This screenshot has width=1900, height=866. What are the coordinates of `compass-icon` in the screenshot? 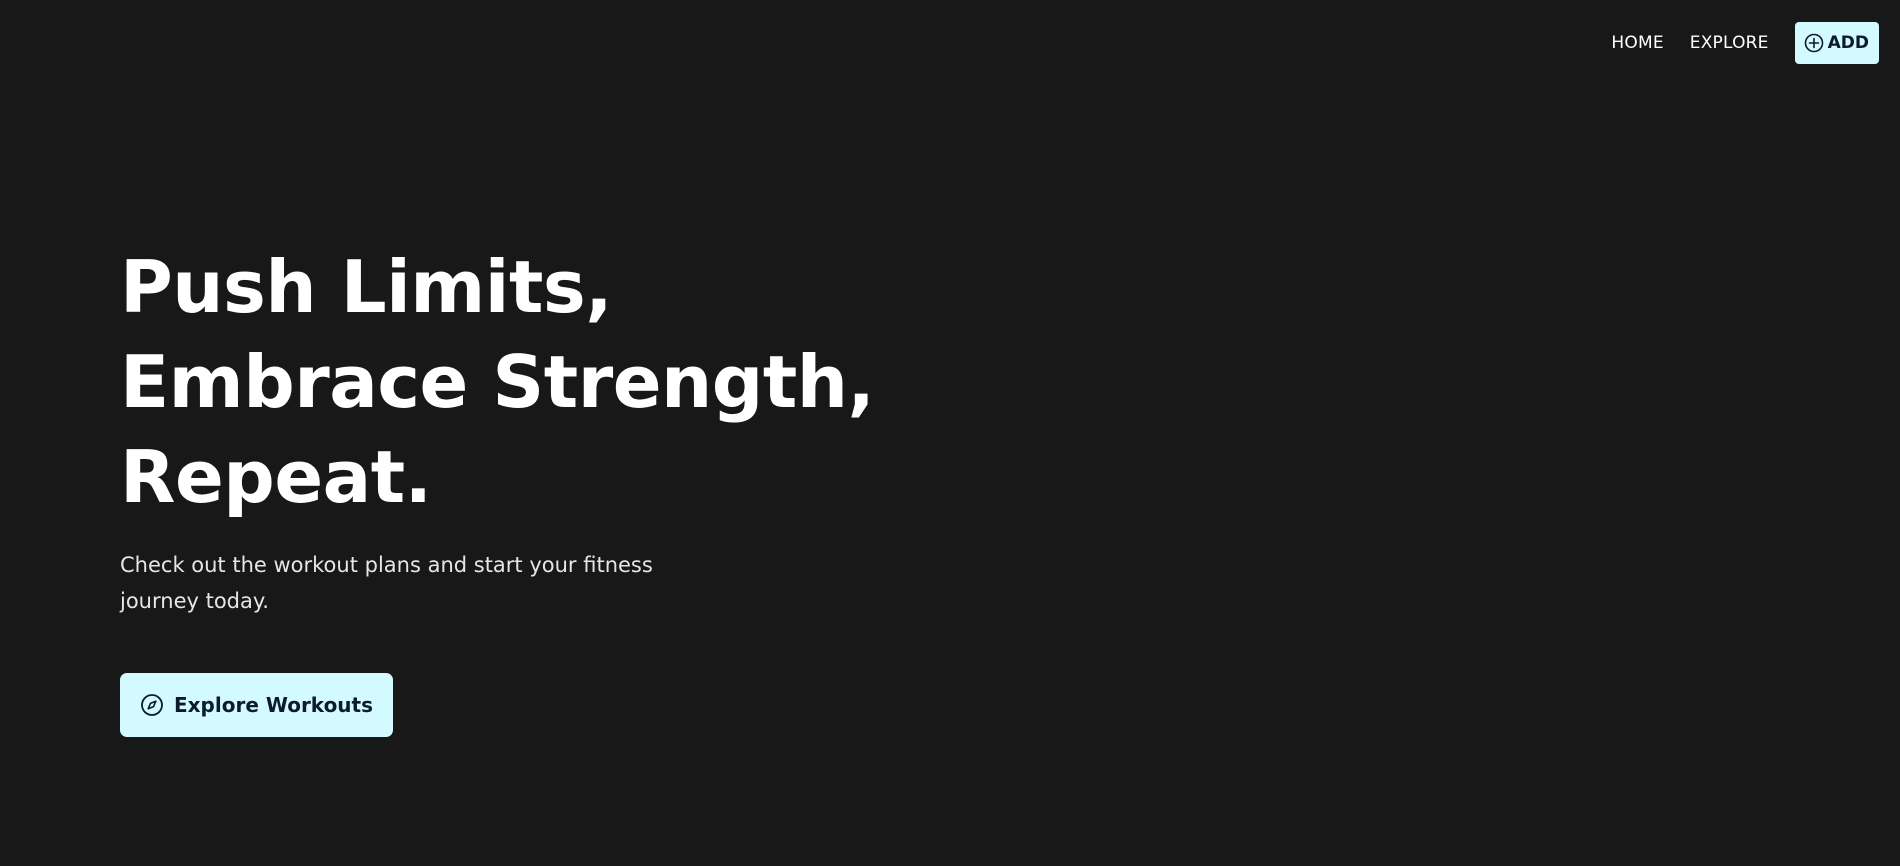 It's located at (157, 705).